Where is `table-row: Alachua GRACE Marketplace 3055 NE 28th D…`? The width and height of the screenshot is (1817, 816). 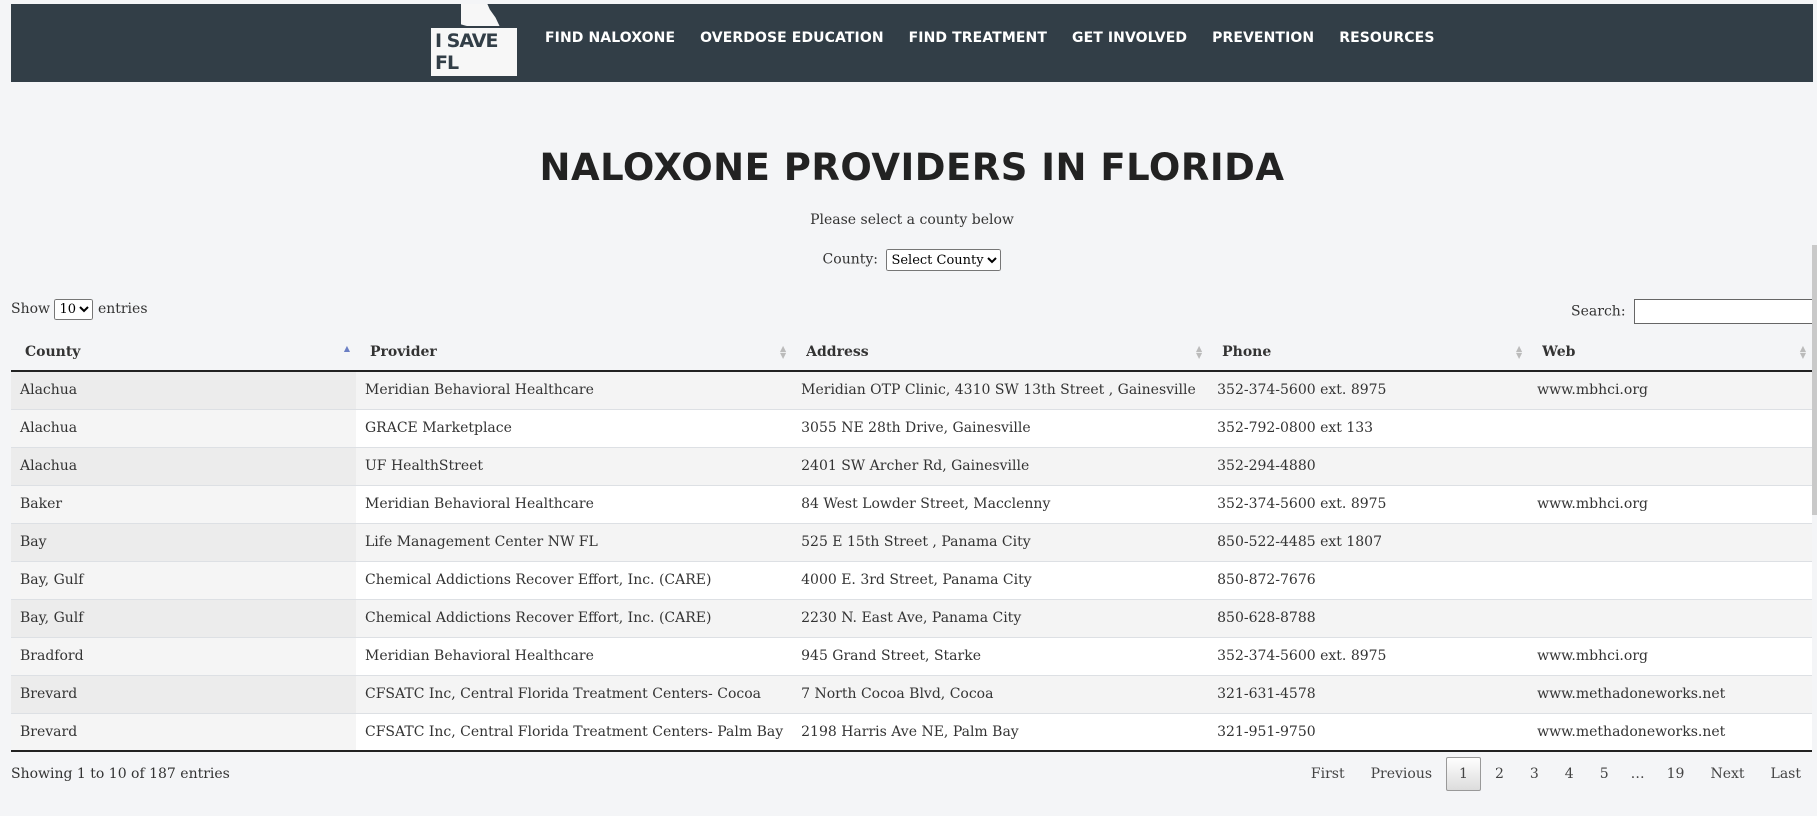
table-row: Alachua GRACE Marketplace 3055 NE 28th D… is located at coordinates (911, 428).